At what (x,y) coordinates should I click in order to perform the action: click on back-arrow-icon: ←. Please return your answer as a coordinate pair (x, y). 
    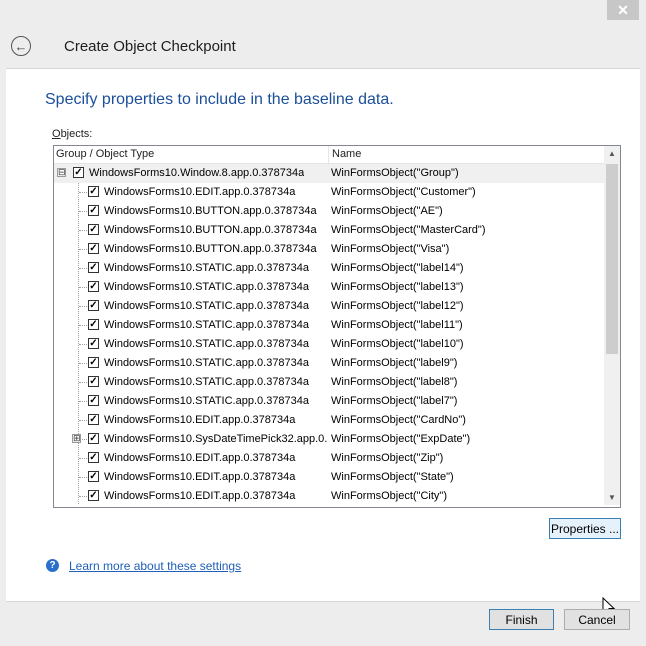
    Looking at the image, I should click on (21, 46).